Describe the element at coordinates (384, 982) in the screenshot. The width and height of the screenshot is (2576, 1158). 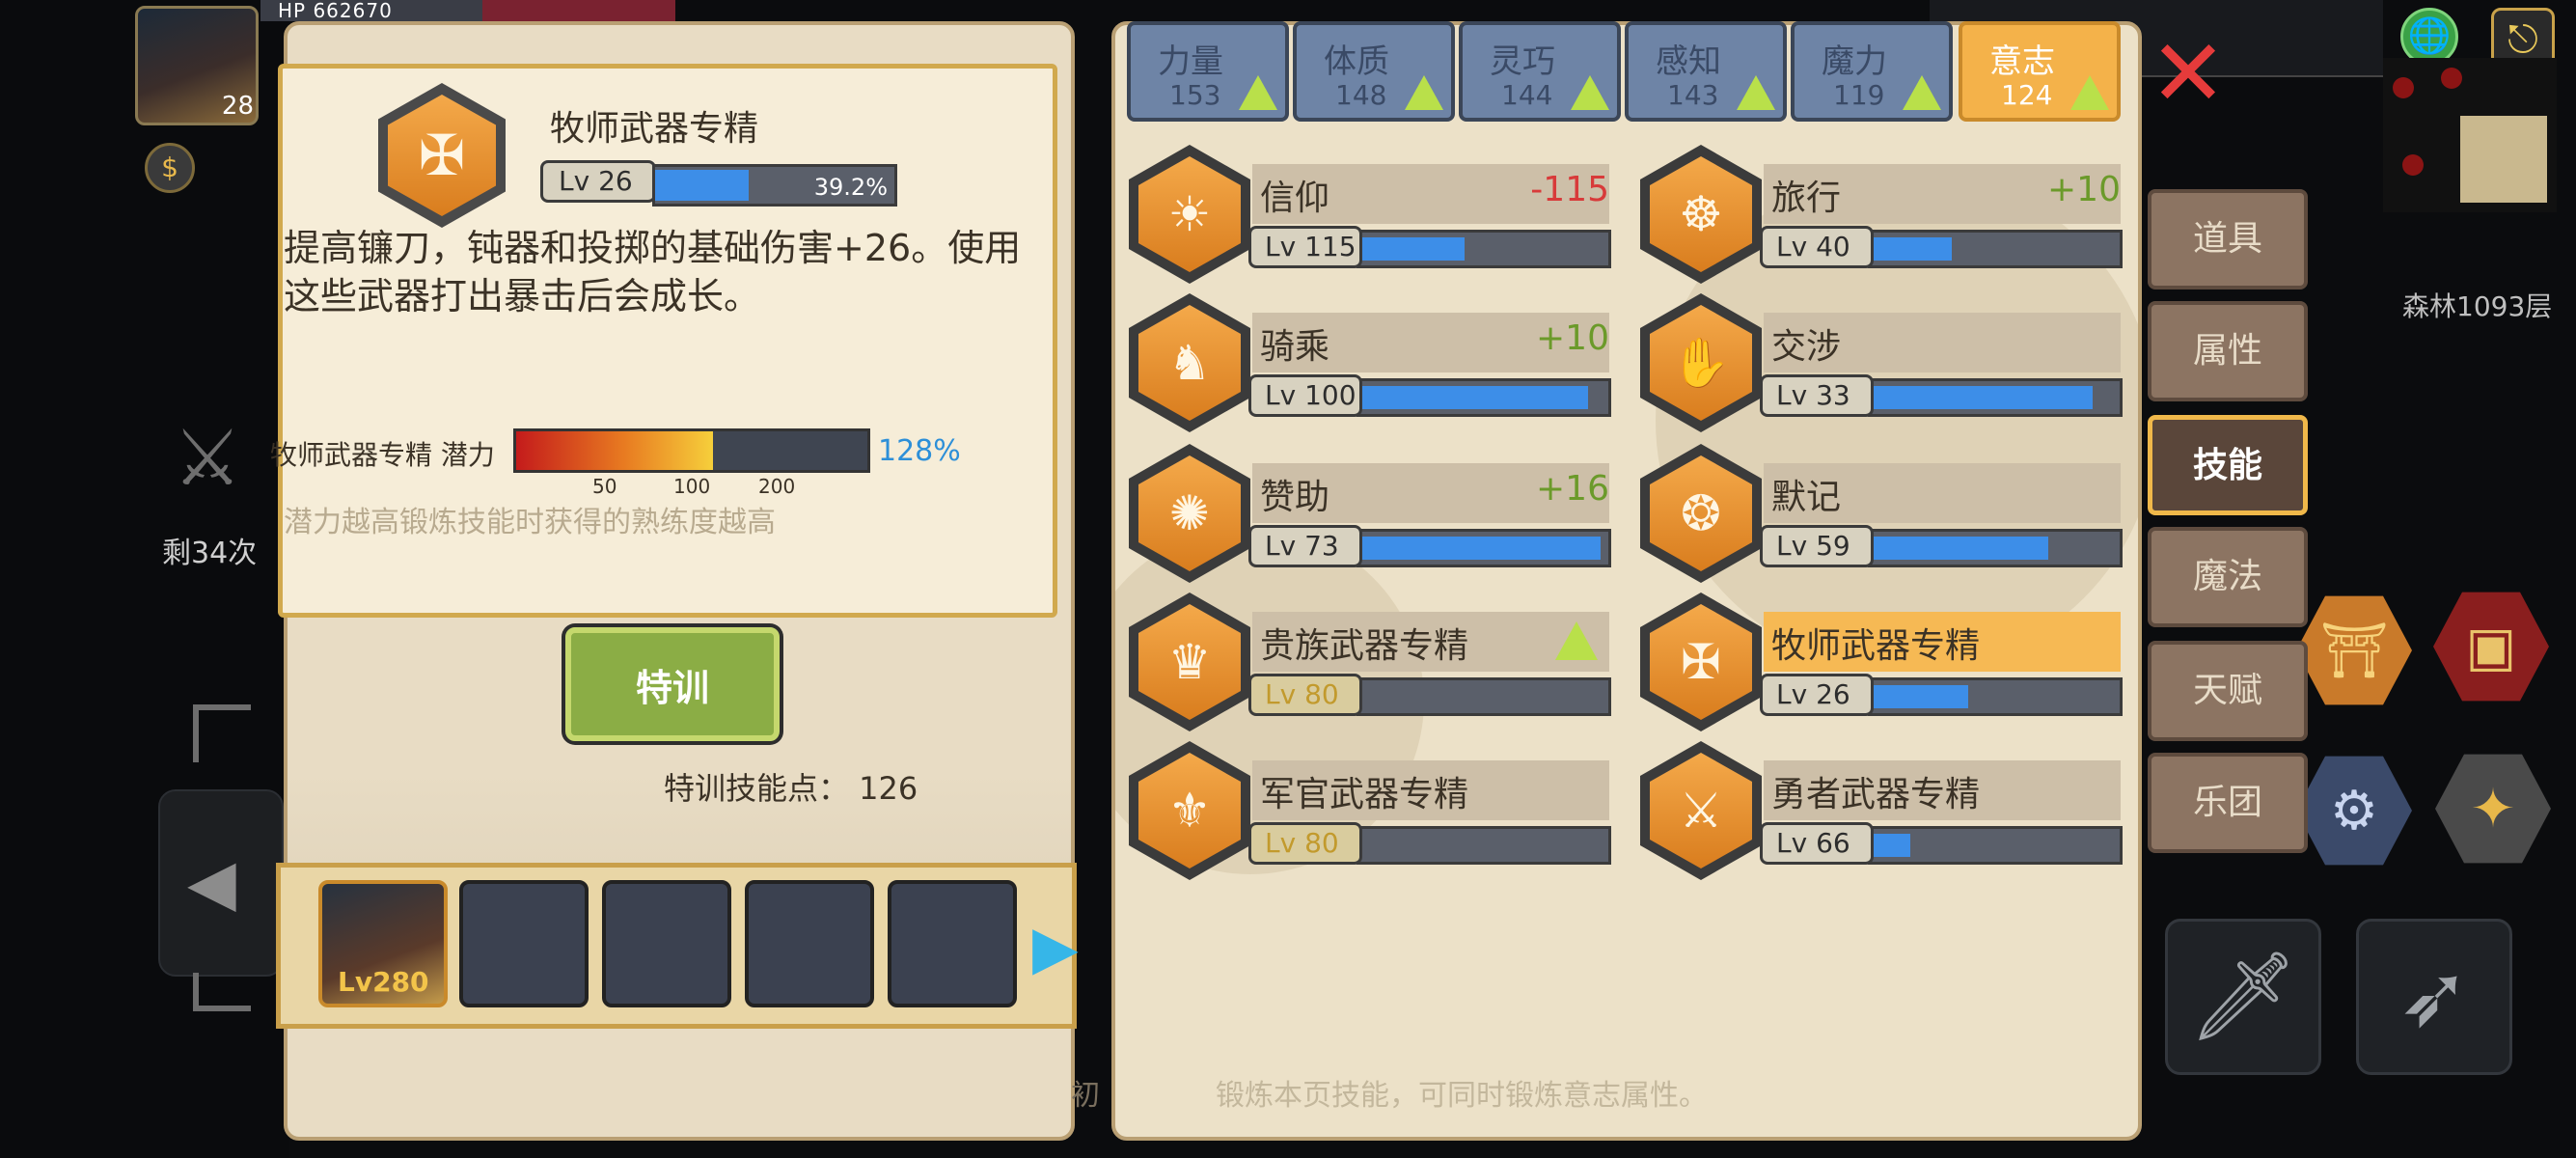
I see `party-hero-level: Lv280` at that location.